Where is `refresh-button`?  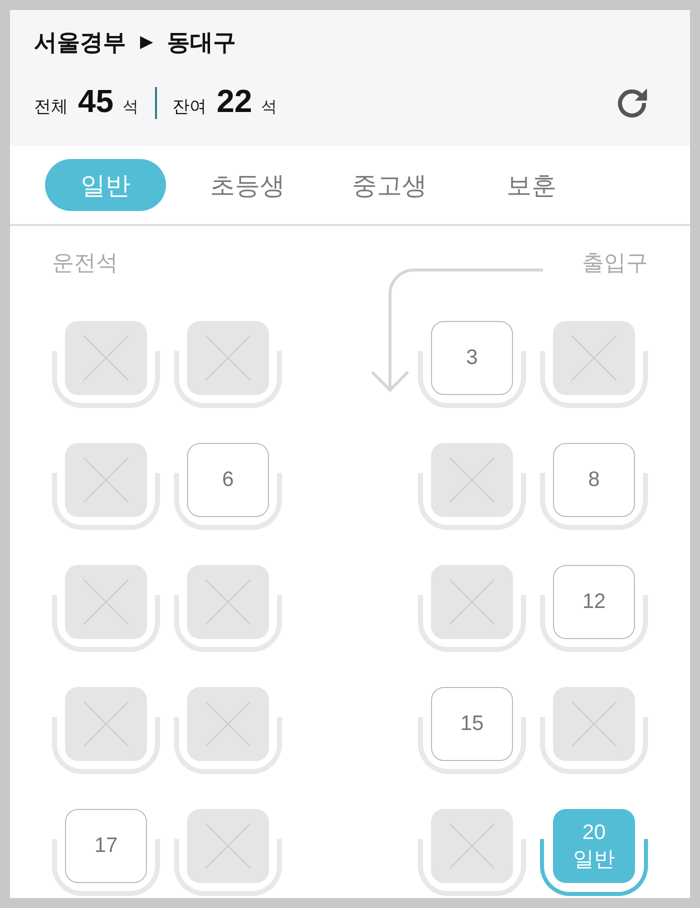
refresh-button is located at coordinates (632, 103).